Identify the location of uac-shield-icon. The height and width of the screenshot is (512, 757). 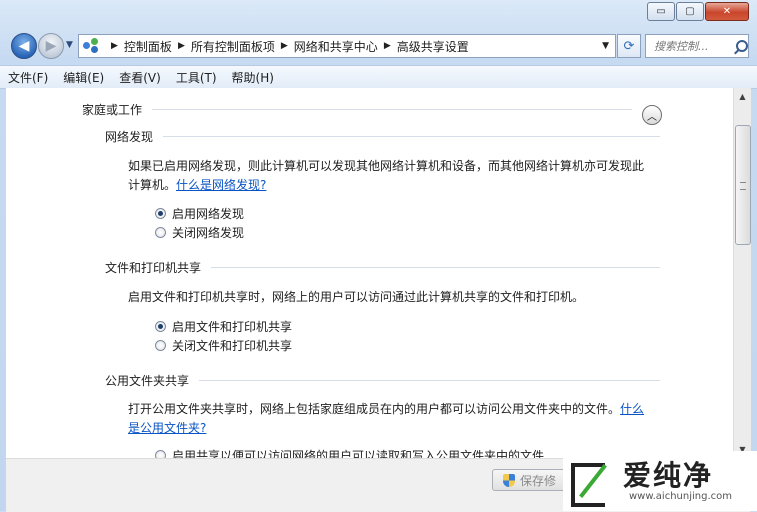
(509, 480).